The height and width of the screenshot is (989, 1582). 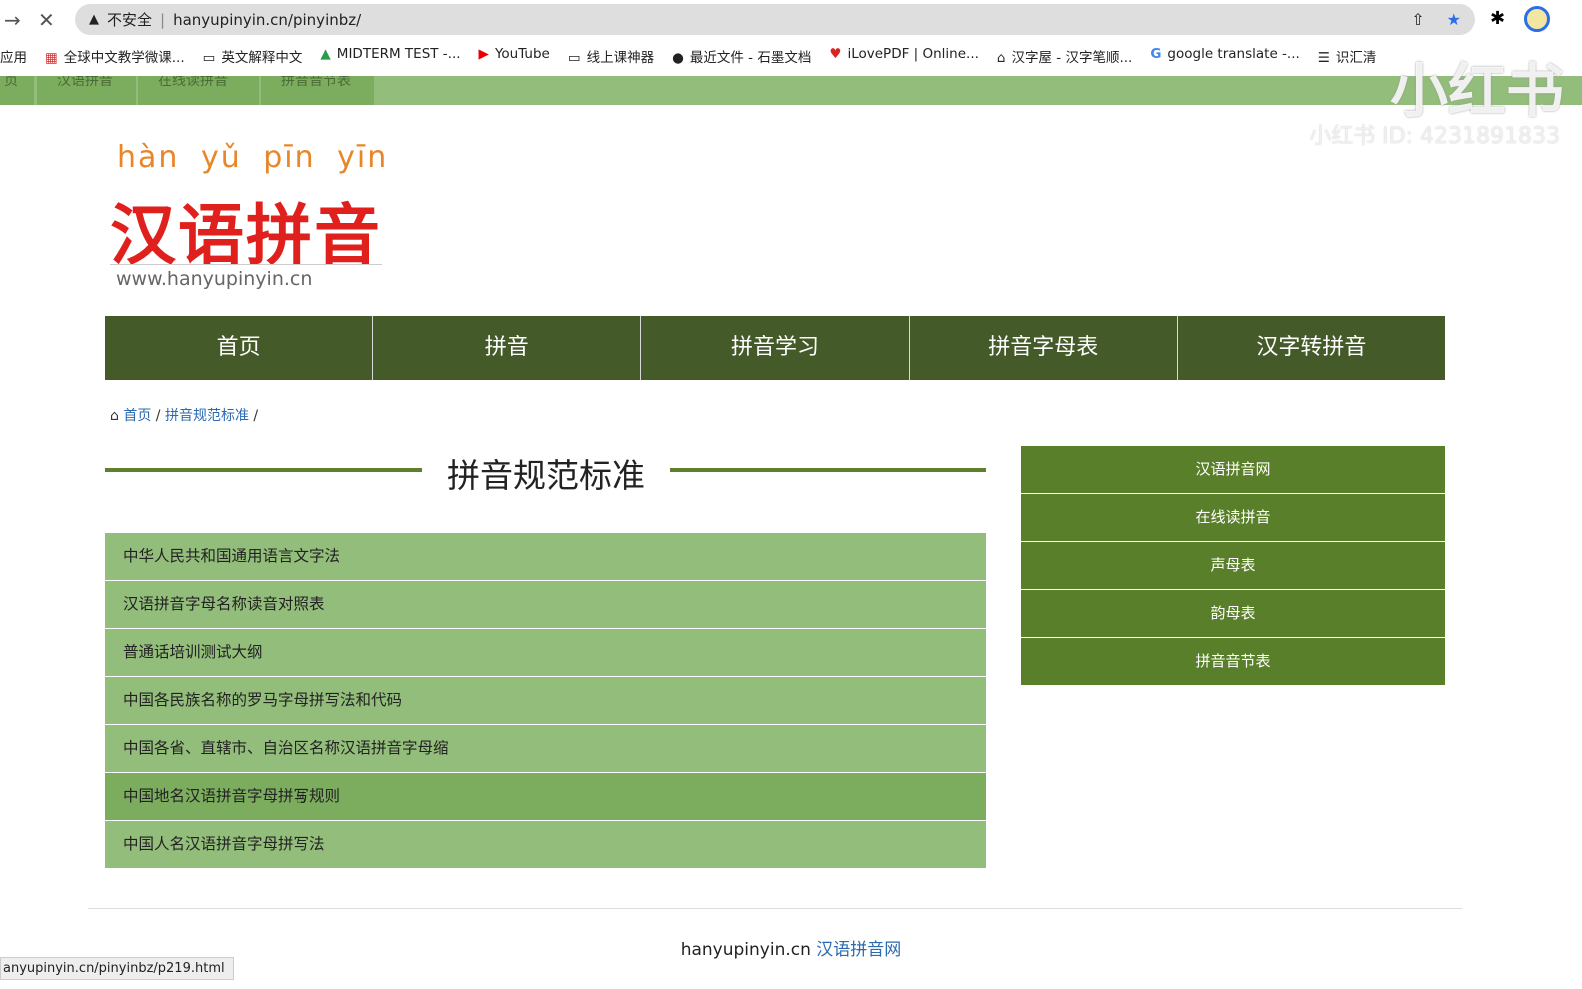 I want to click on nav-pinyin-study: 拼音学习, so click(x=775, y=348).